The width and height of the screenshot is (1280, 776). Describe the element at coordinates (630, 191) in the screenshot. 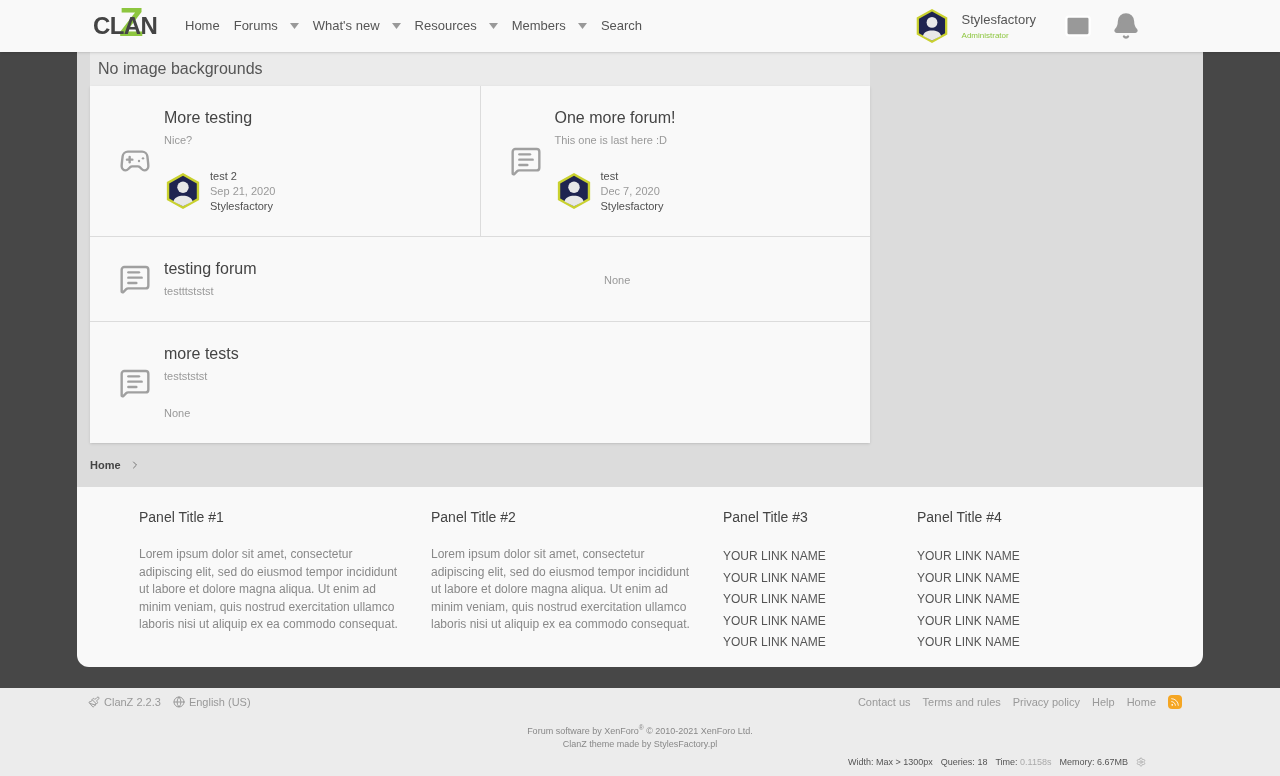

I see `post-date: Dec 7, 2020` at that location.